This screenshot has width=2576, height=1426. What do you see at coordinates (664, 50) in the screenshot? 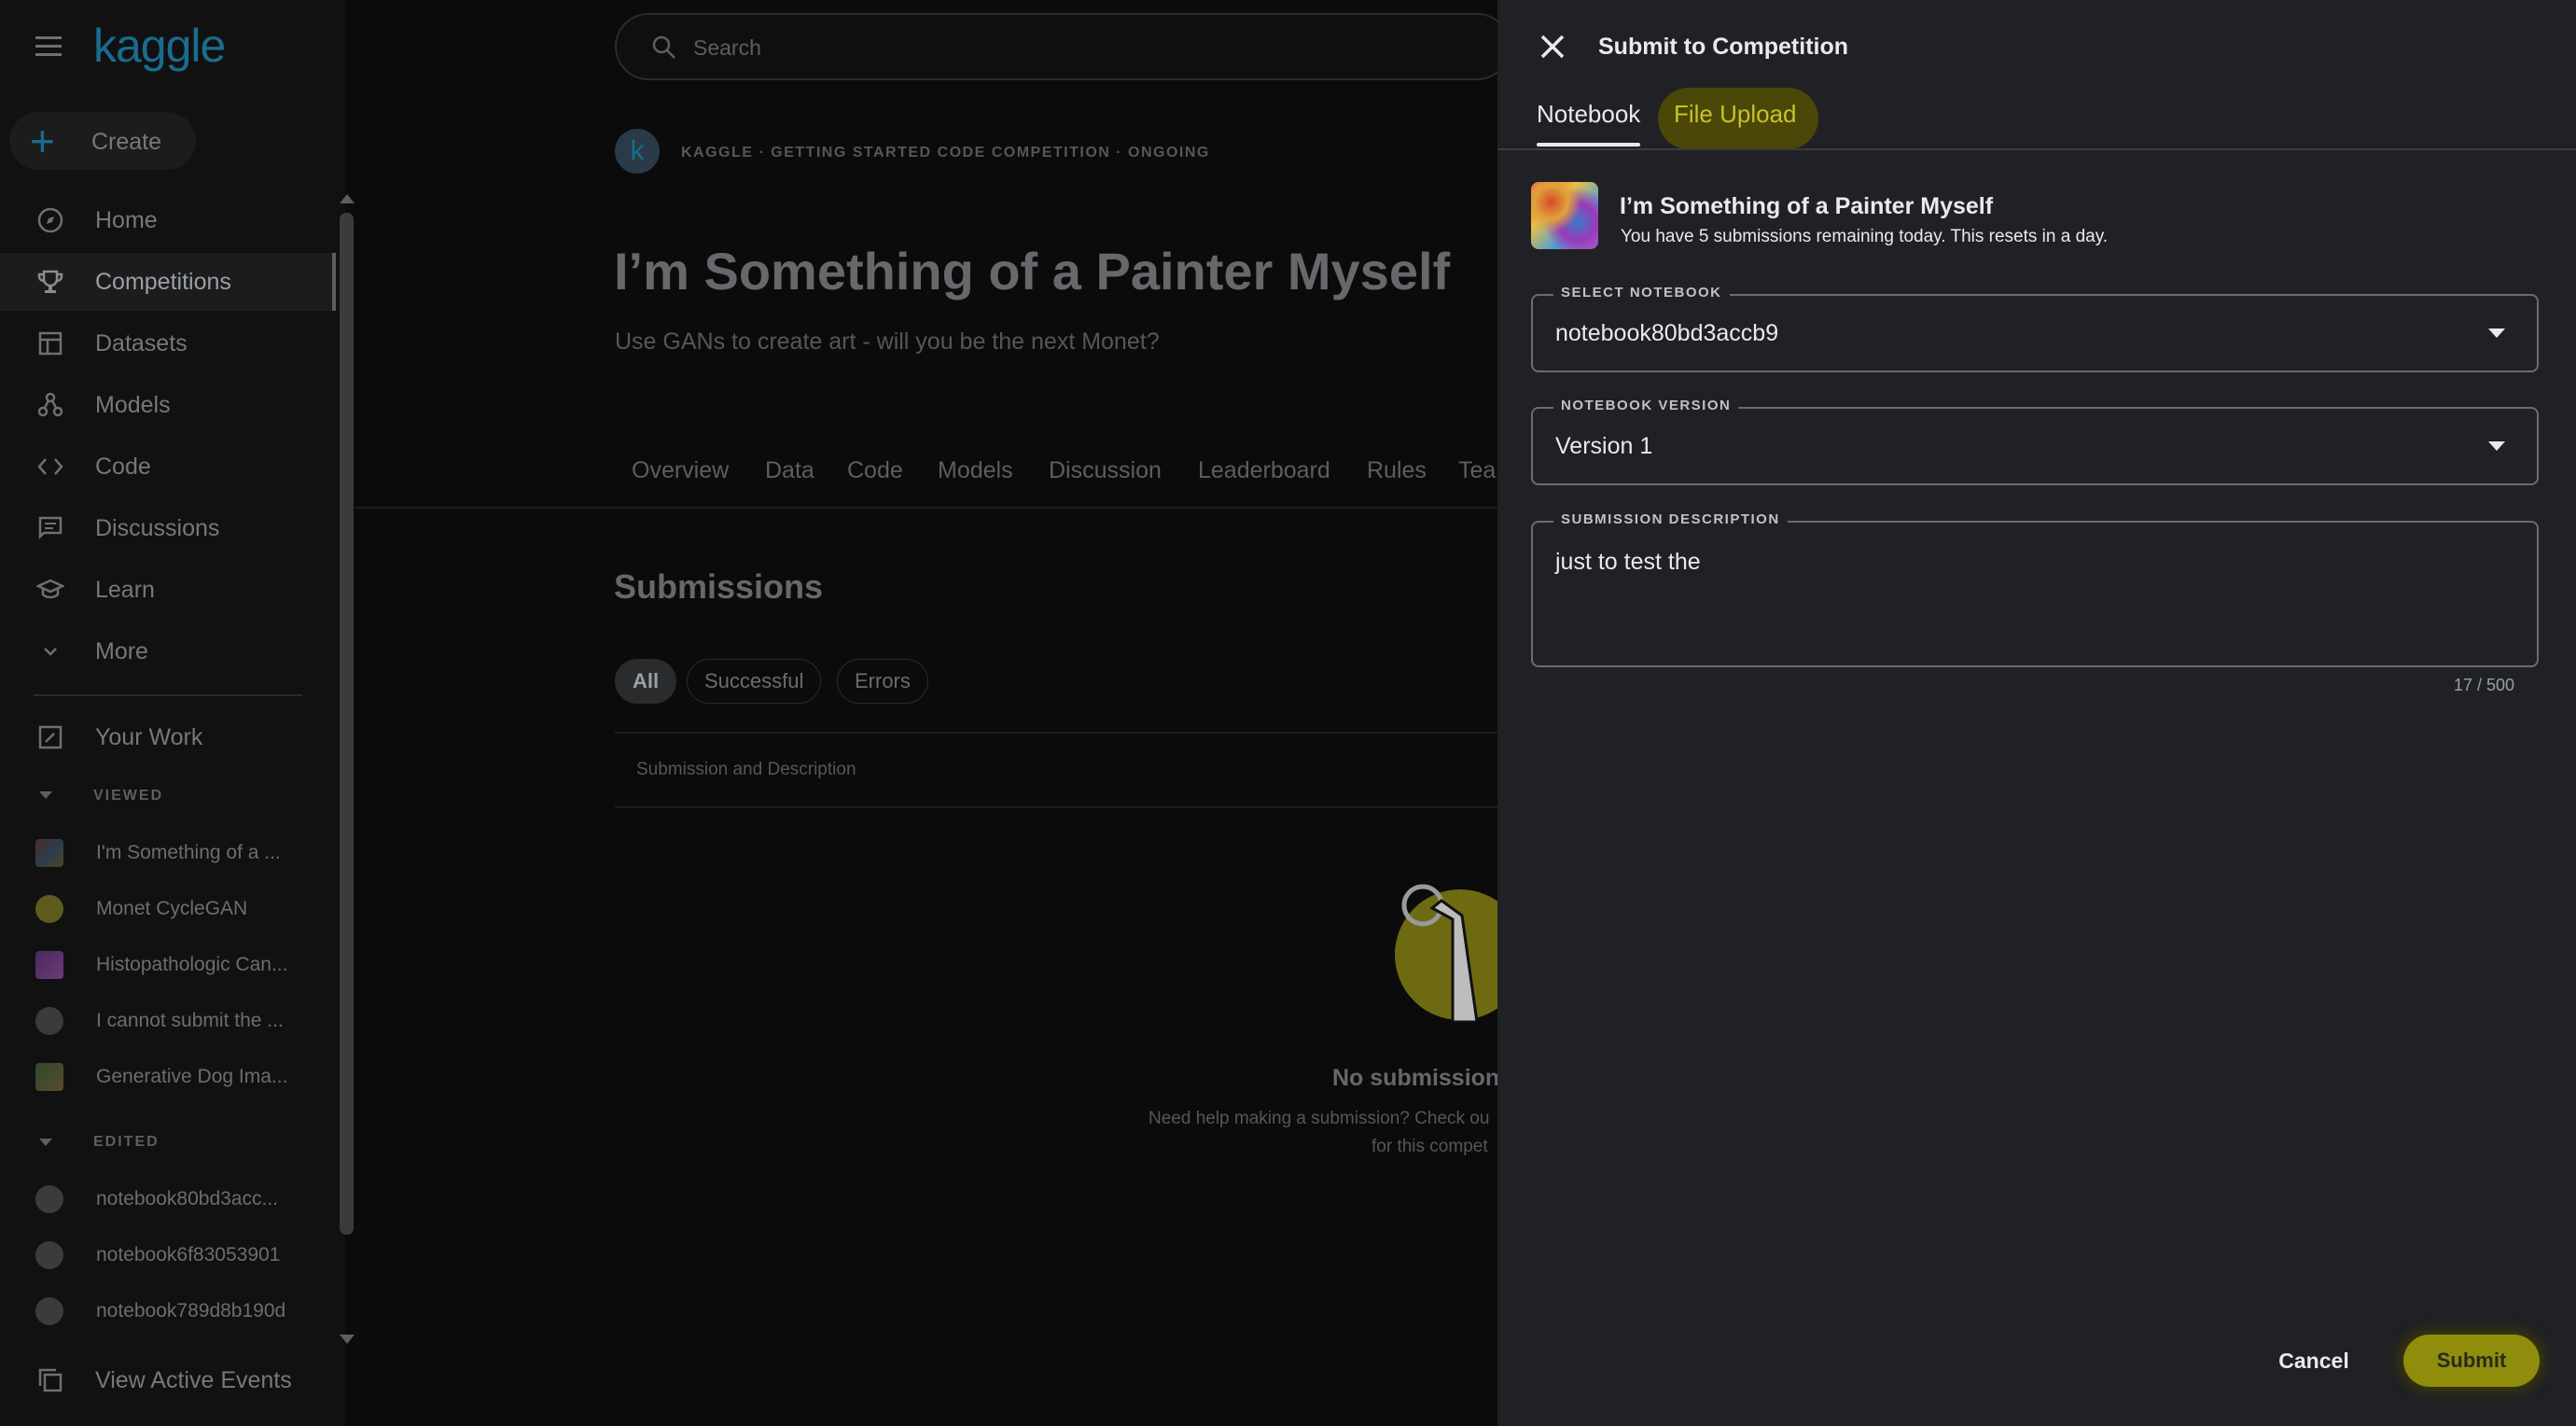
I see `search-icon` at bounding box center [664, 50].